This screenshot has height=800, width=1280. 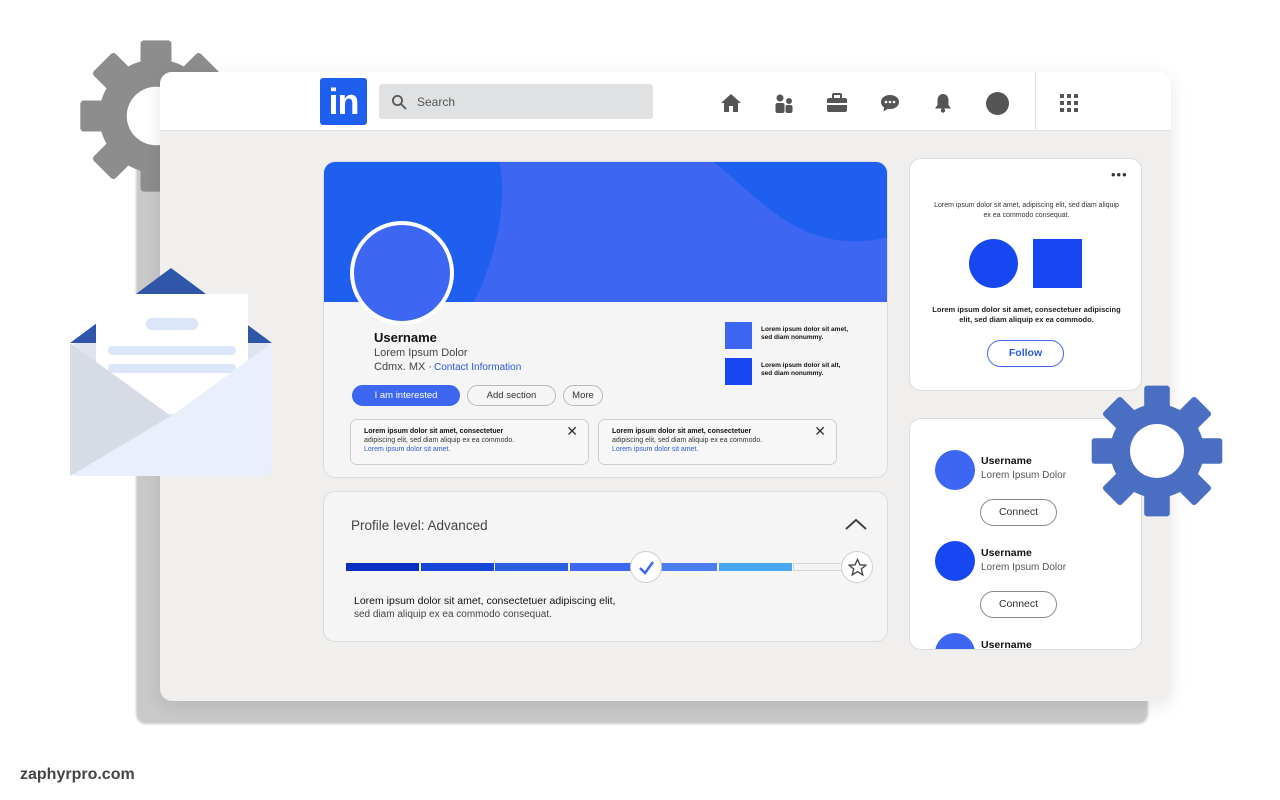 I want to click on profile-subtitle: Lorem Ipsum Dolor, so click(x=421, y=353).